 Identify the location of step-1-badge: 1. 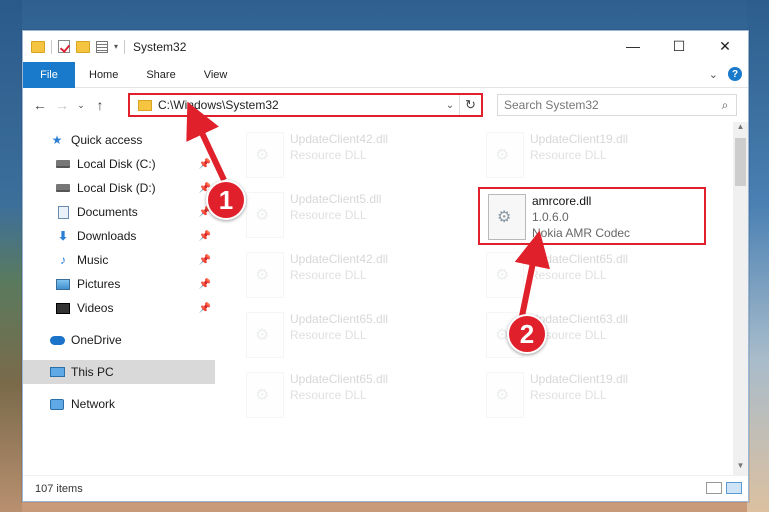
(226, 200).